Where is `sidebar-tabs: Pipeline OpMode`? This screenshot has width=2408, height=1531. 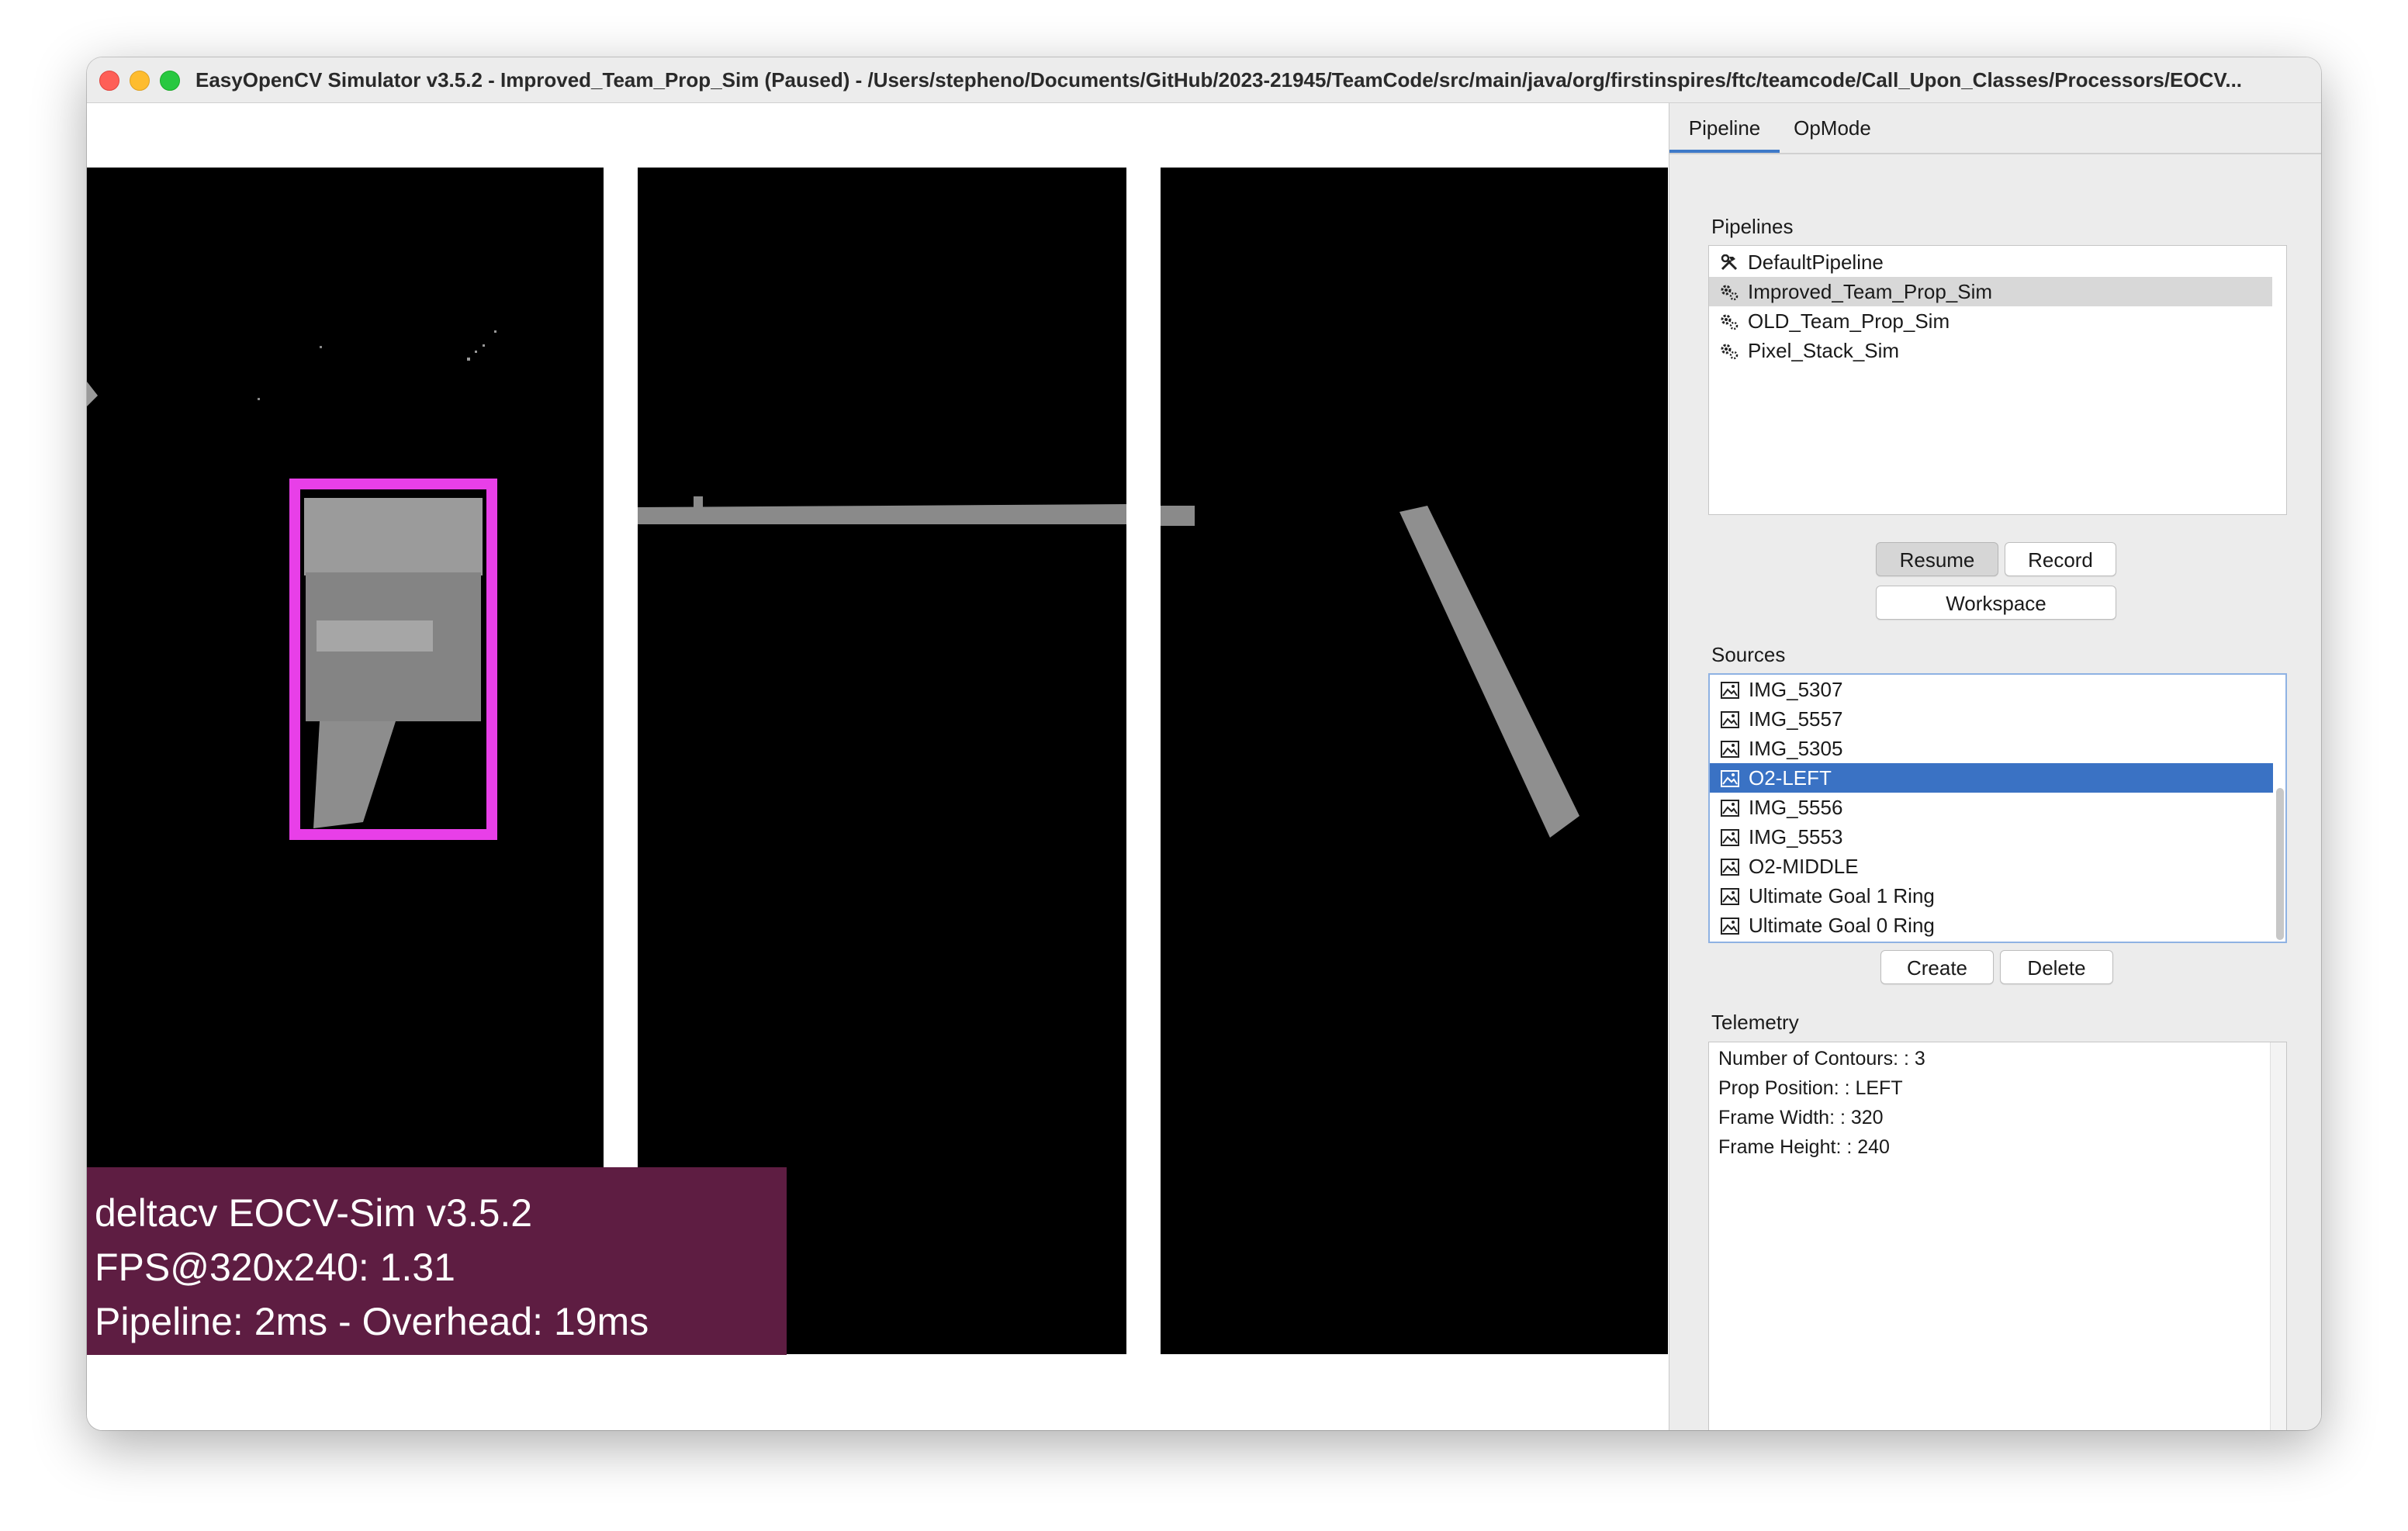
sidebar-tabs: Pipeline OpMode is located at coordinates (1995, 128).